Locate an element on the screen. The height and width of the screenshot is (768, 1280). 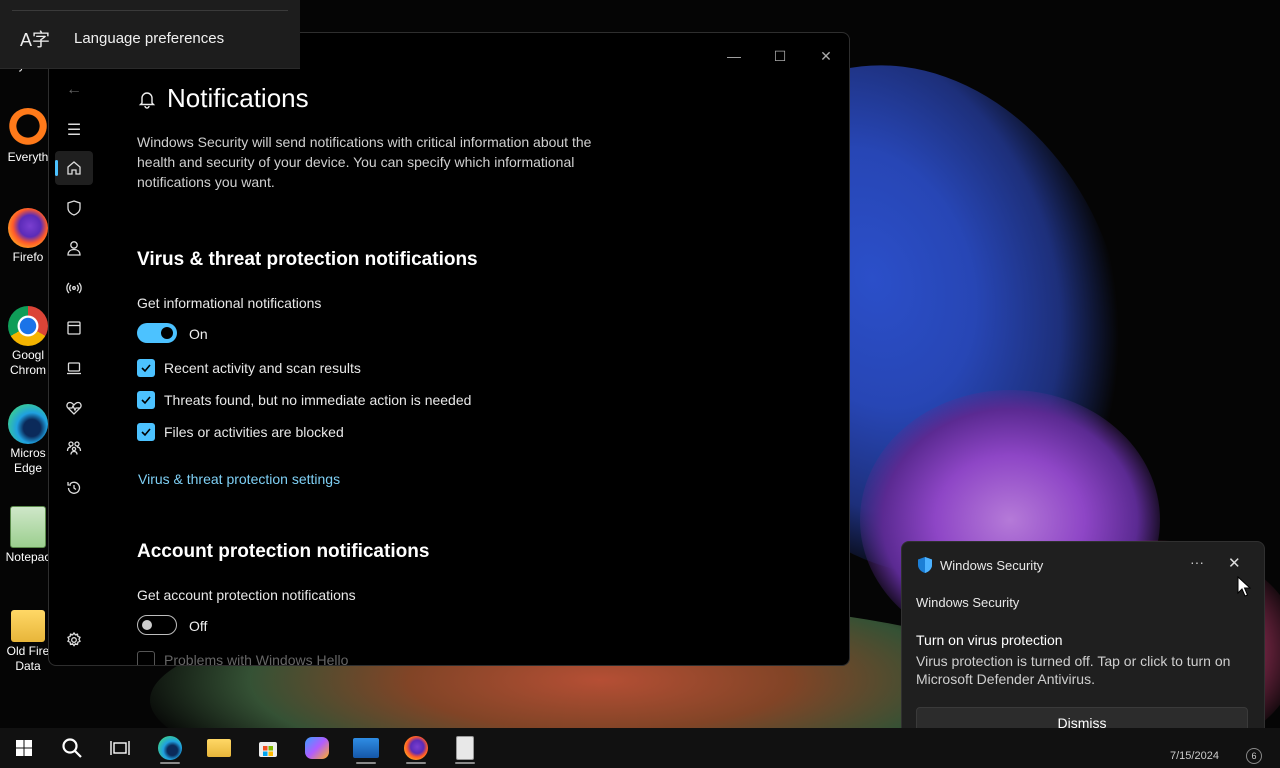
desktop-icon-edge: Micros Edge is located at coordinates (28, 440).